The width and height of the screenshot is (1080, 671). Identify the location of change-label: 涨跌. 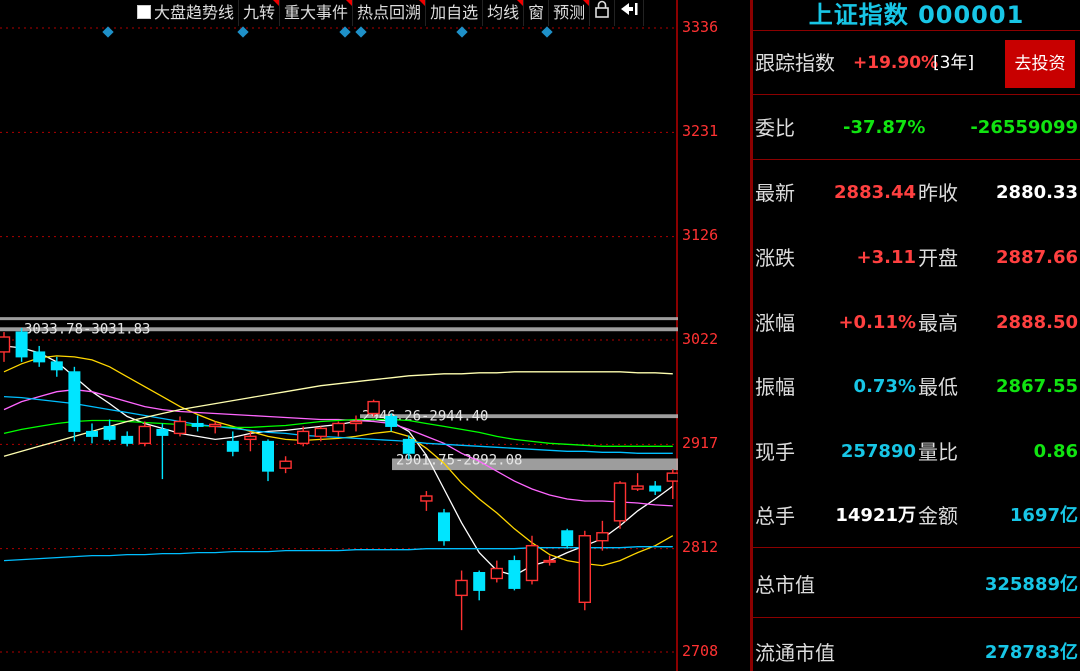
(775, 258).